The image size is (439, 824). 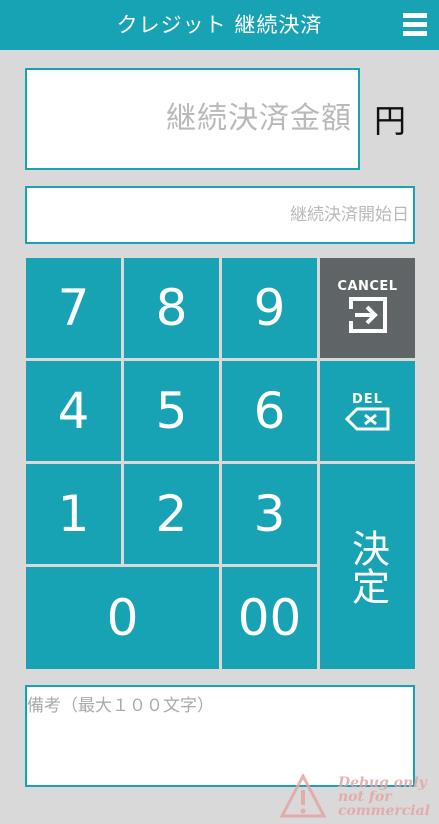 I want to click on key-1: 1, so click(x=73, y=514).